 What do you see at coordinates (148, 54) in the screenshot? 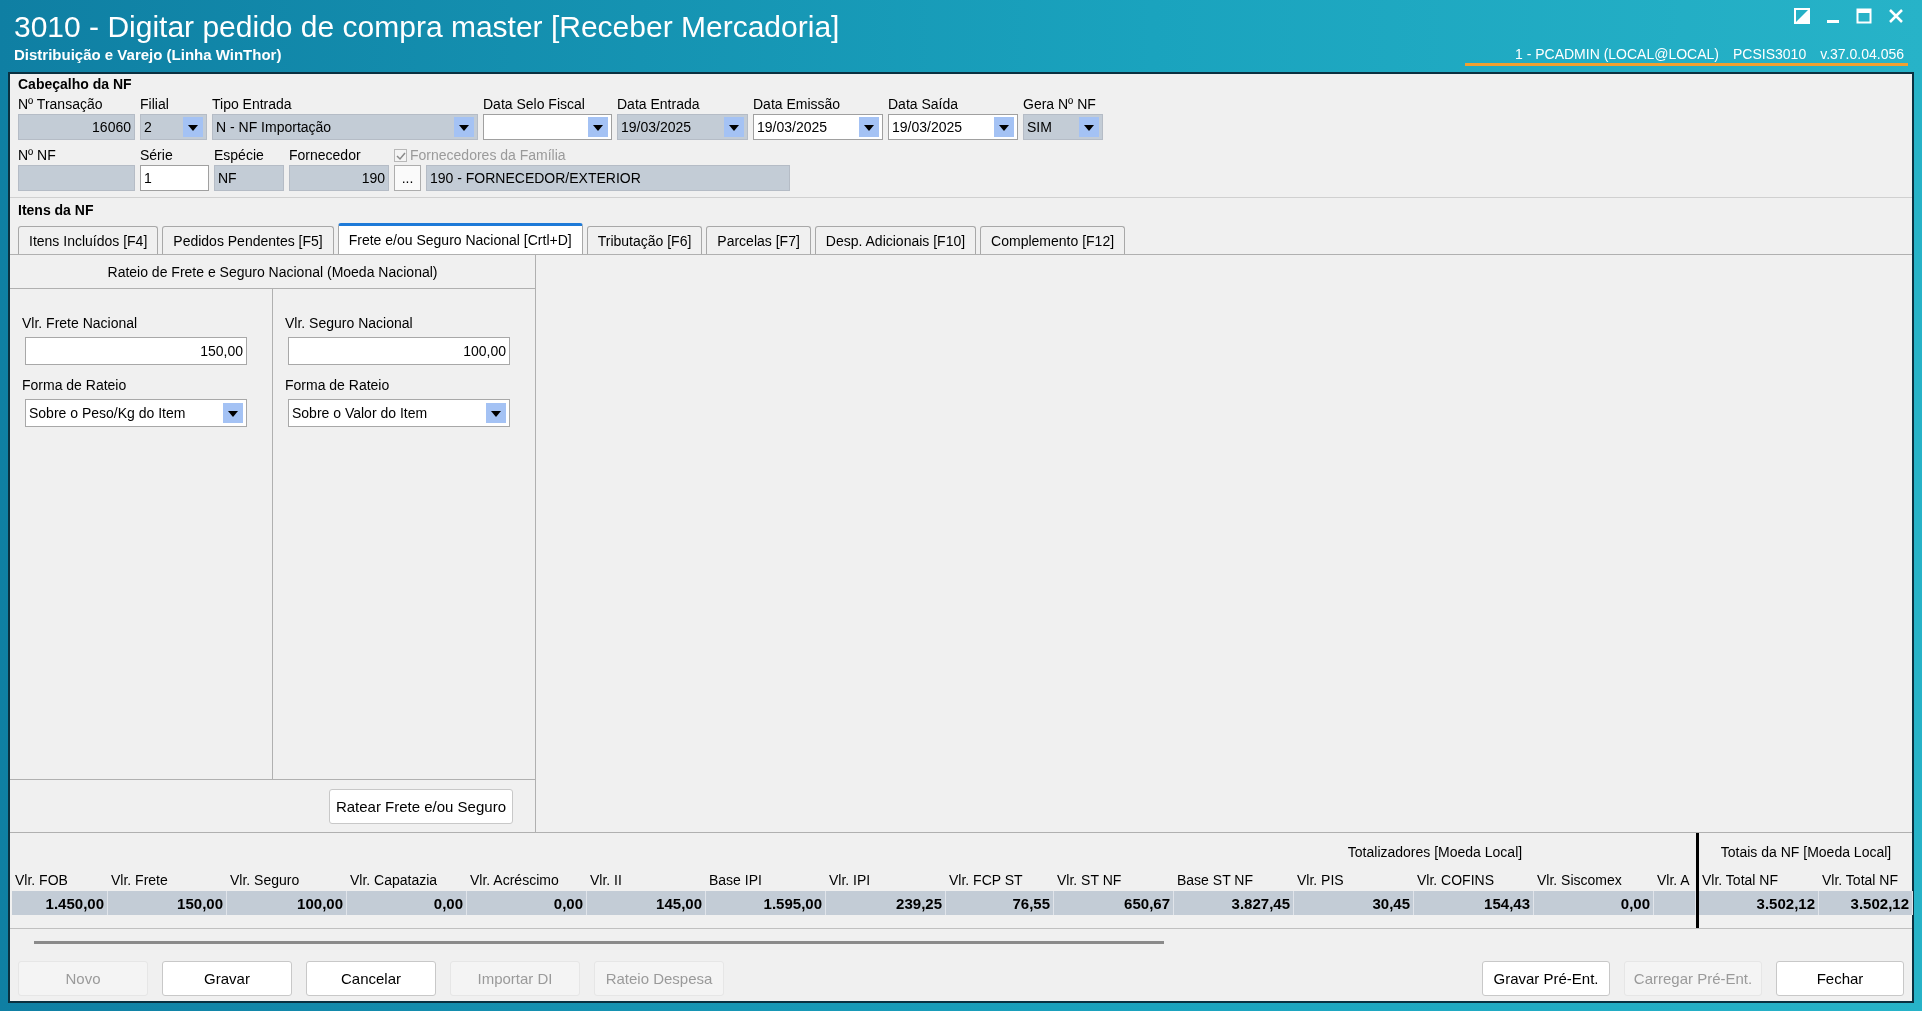
I see `window-subtitle: Distribuição e Varejo (Linha WinThor)` at bounding box center [148, 54].